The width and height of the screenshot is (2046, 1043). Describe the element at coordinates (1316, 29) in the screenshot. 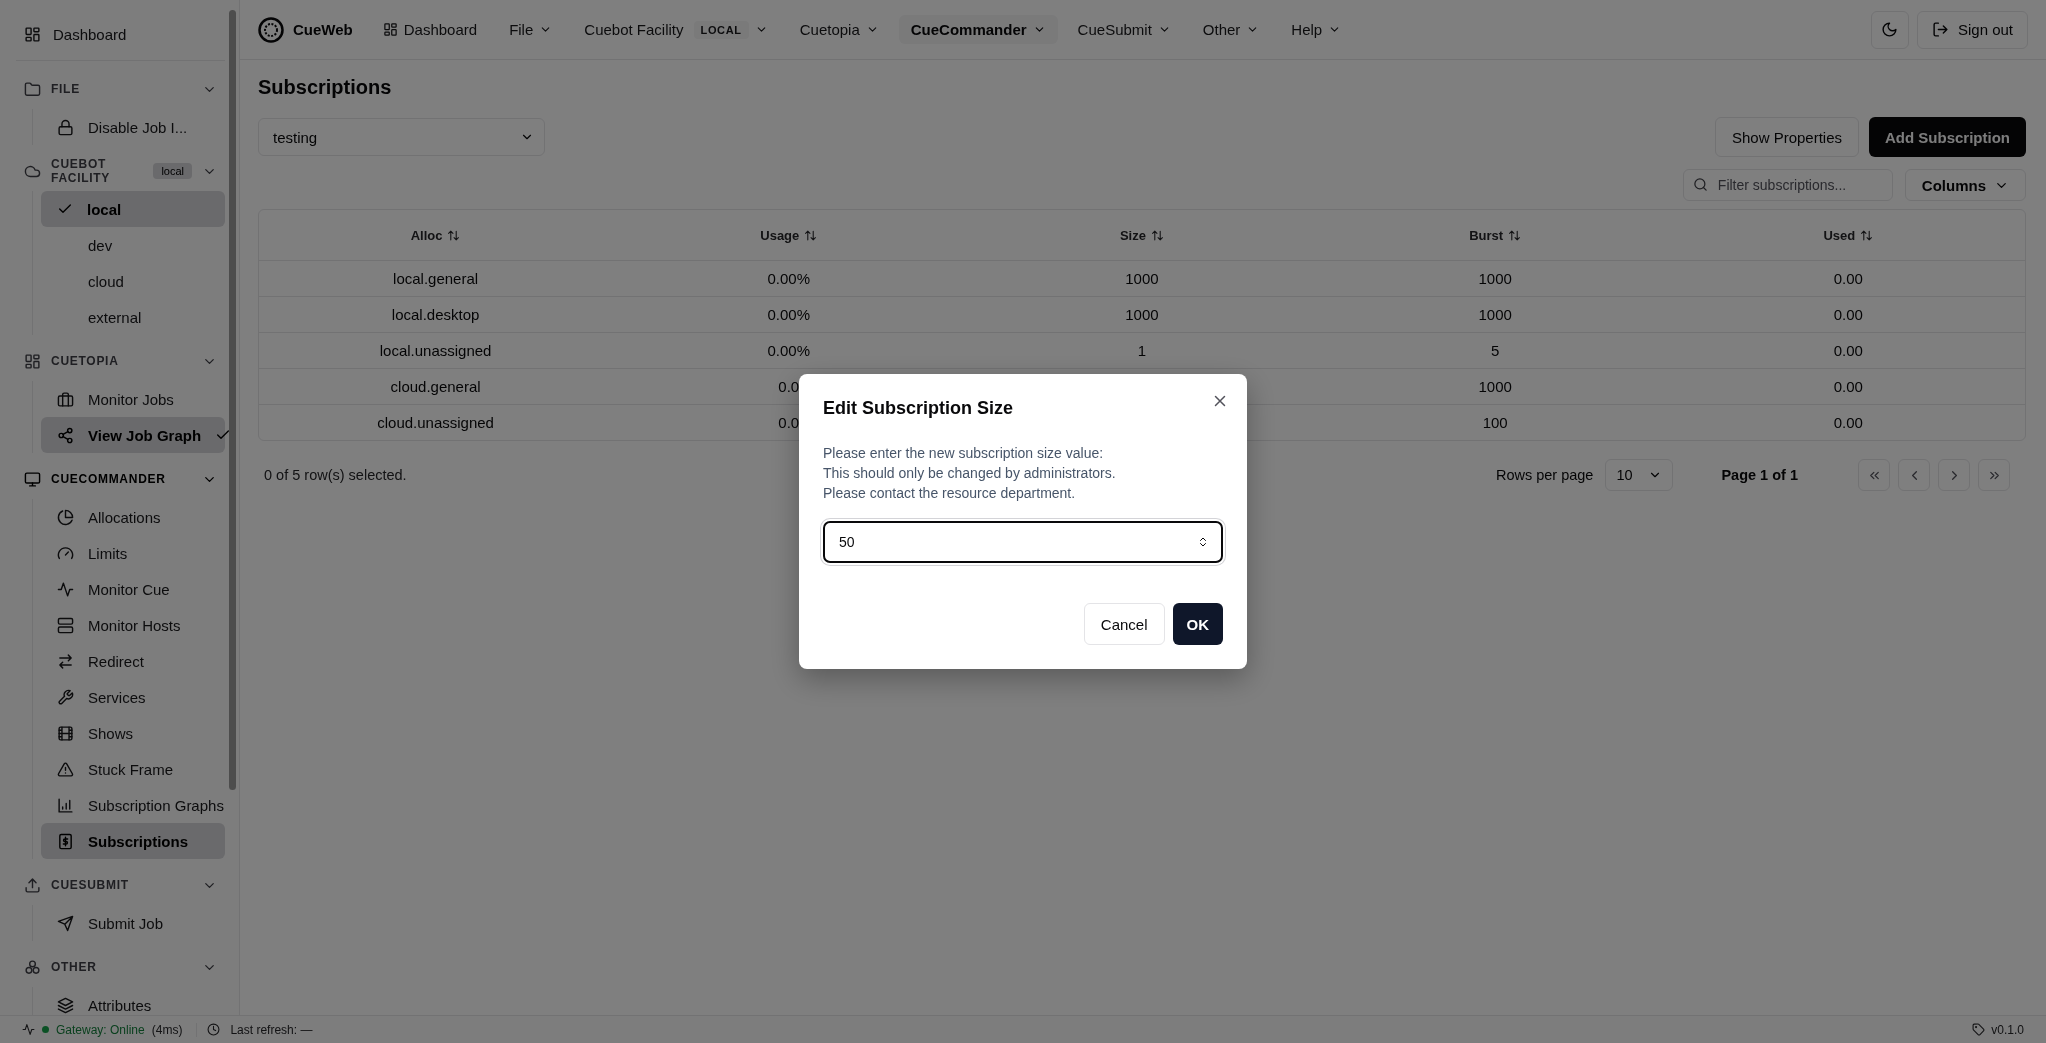

I see `nav-menu: Help` at that location.